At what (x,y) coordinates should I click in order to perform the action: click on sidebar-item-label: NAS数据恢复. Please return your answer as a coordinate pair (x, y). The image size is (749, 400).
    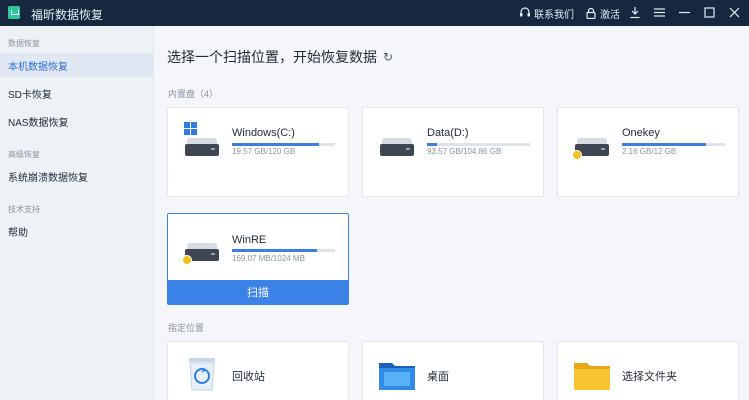
    Looking at the image, I should click on (38, 123).